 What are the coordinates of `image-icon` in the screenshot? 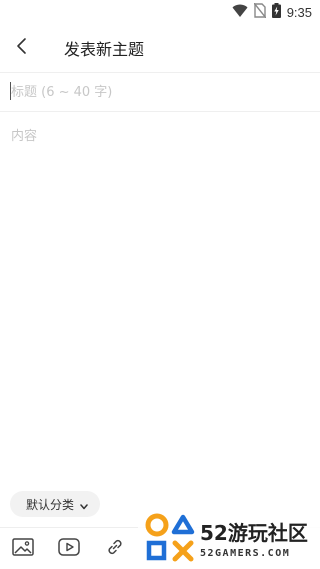 It's located at (23, 548).